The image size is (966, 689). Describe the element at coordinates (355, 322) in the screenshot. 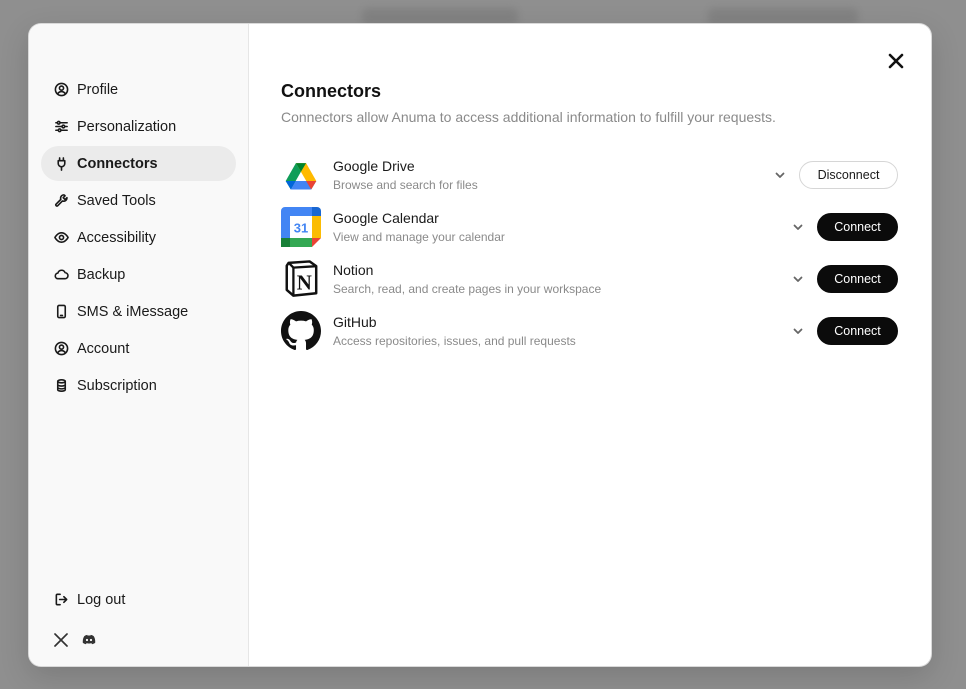

I see `connector-name: GitHub` at that location.